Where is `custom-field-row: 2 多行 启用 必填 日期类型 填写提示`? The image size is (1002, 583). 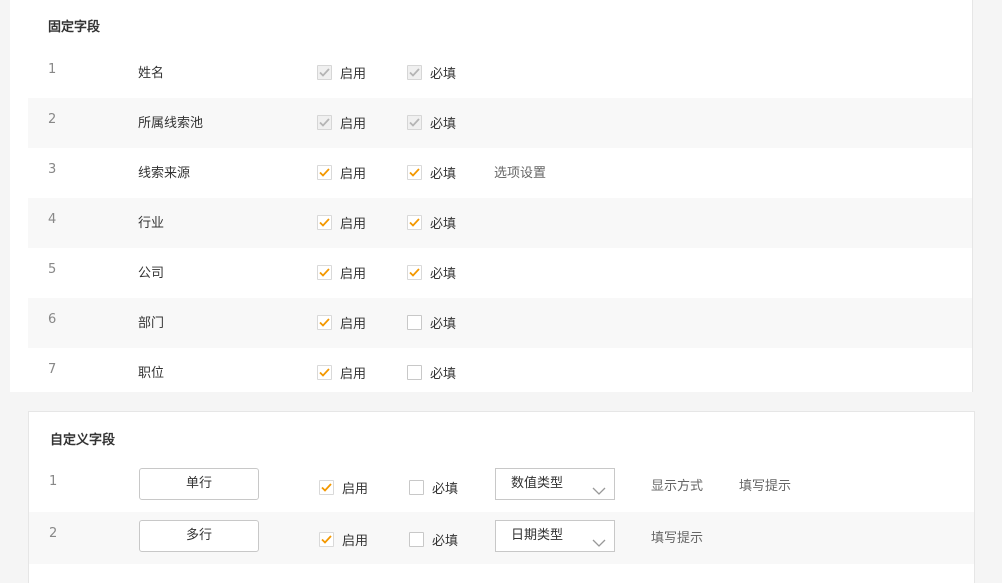 custom-field-row: 2 多行 启用 必填 日期类型 填写提示 is located at coordinates (501, 538).